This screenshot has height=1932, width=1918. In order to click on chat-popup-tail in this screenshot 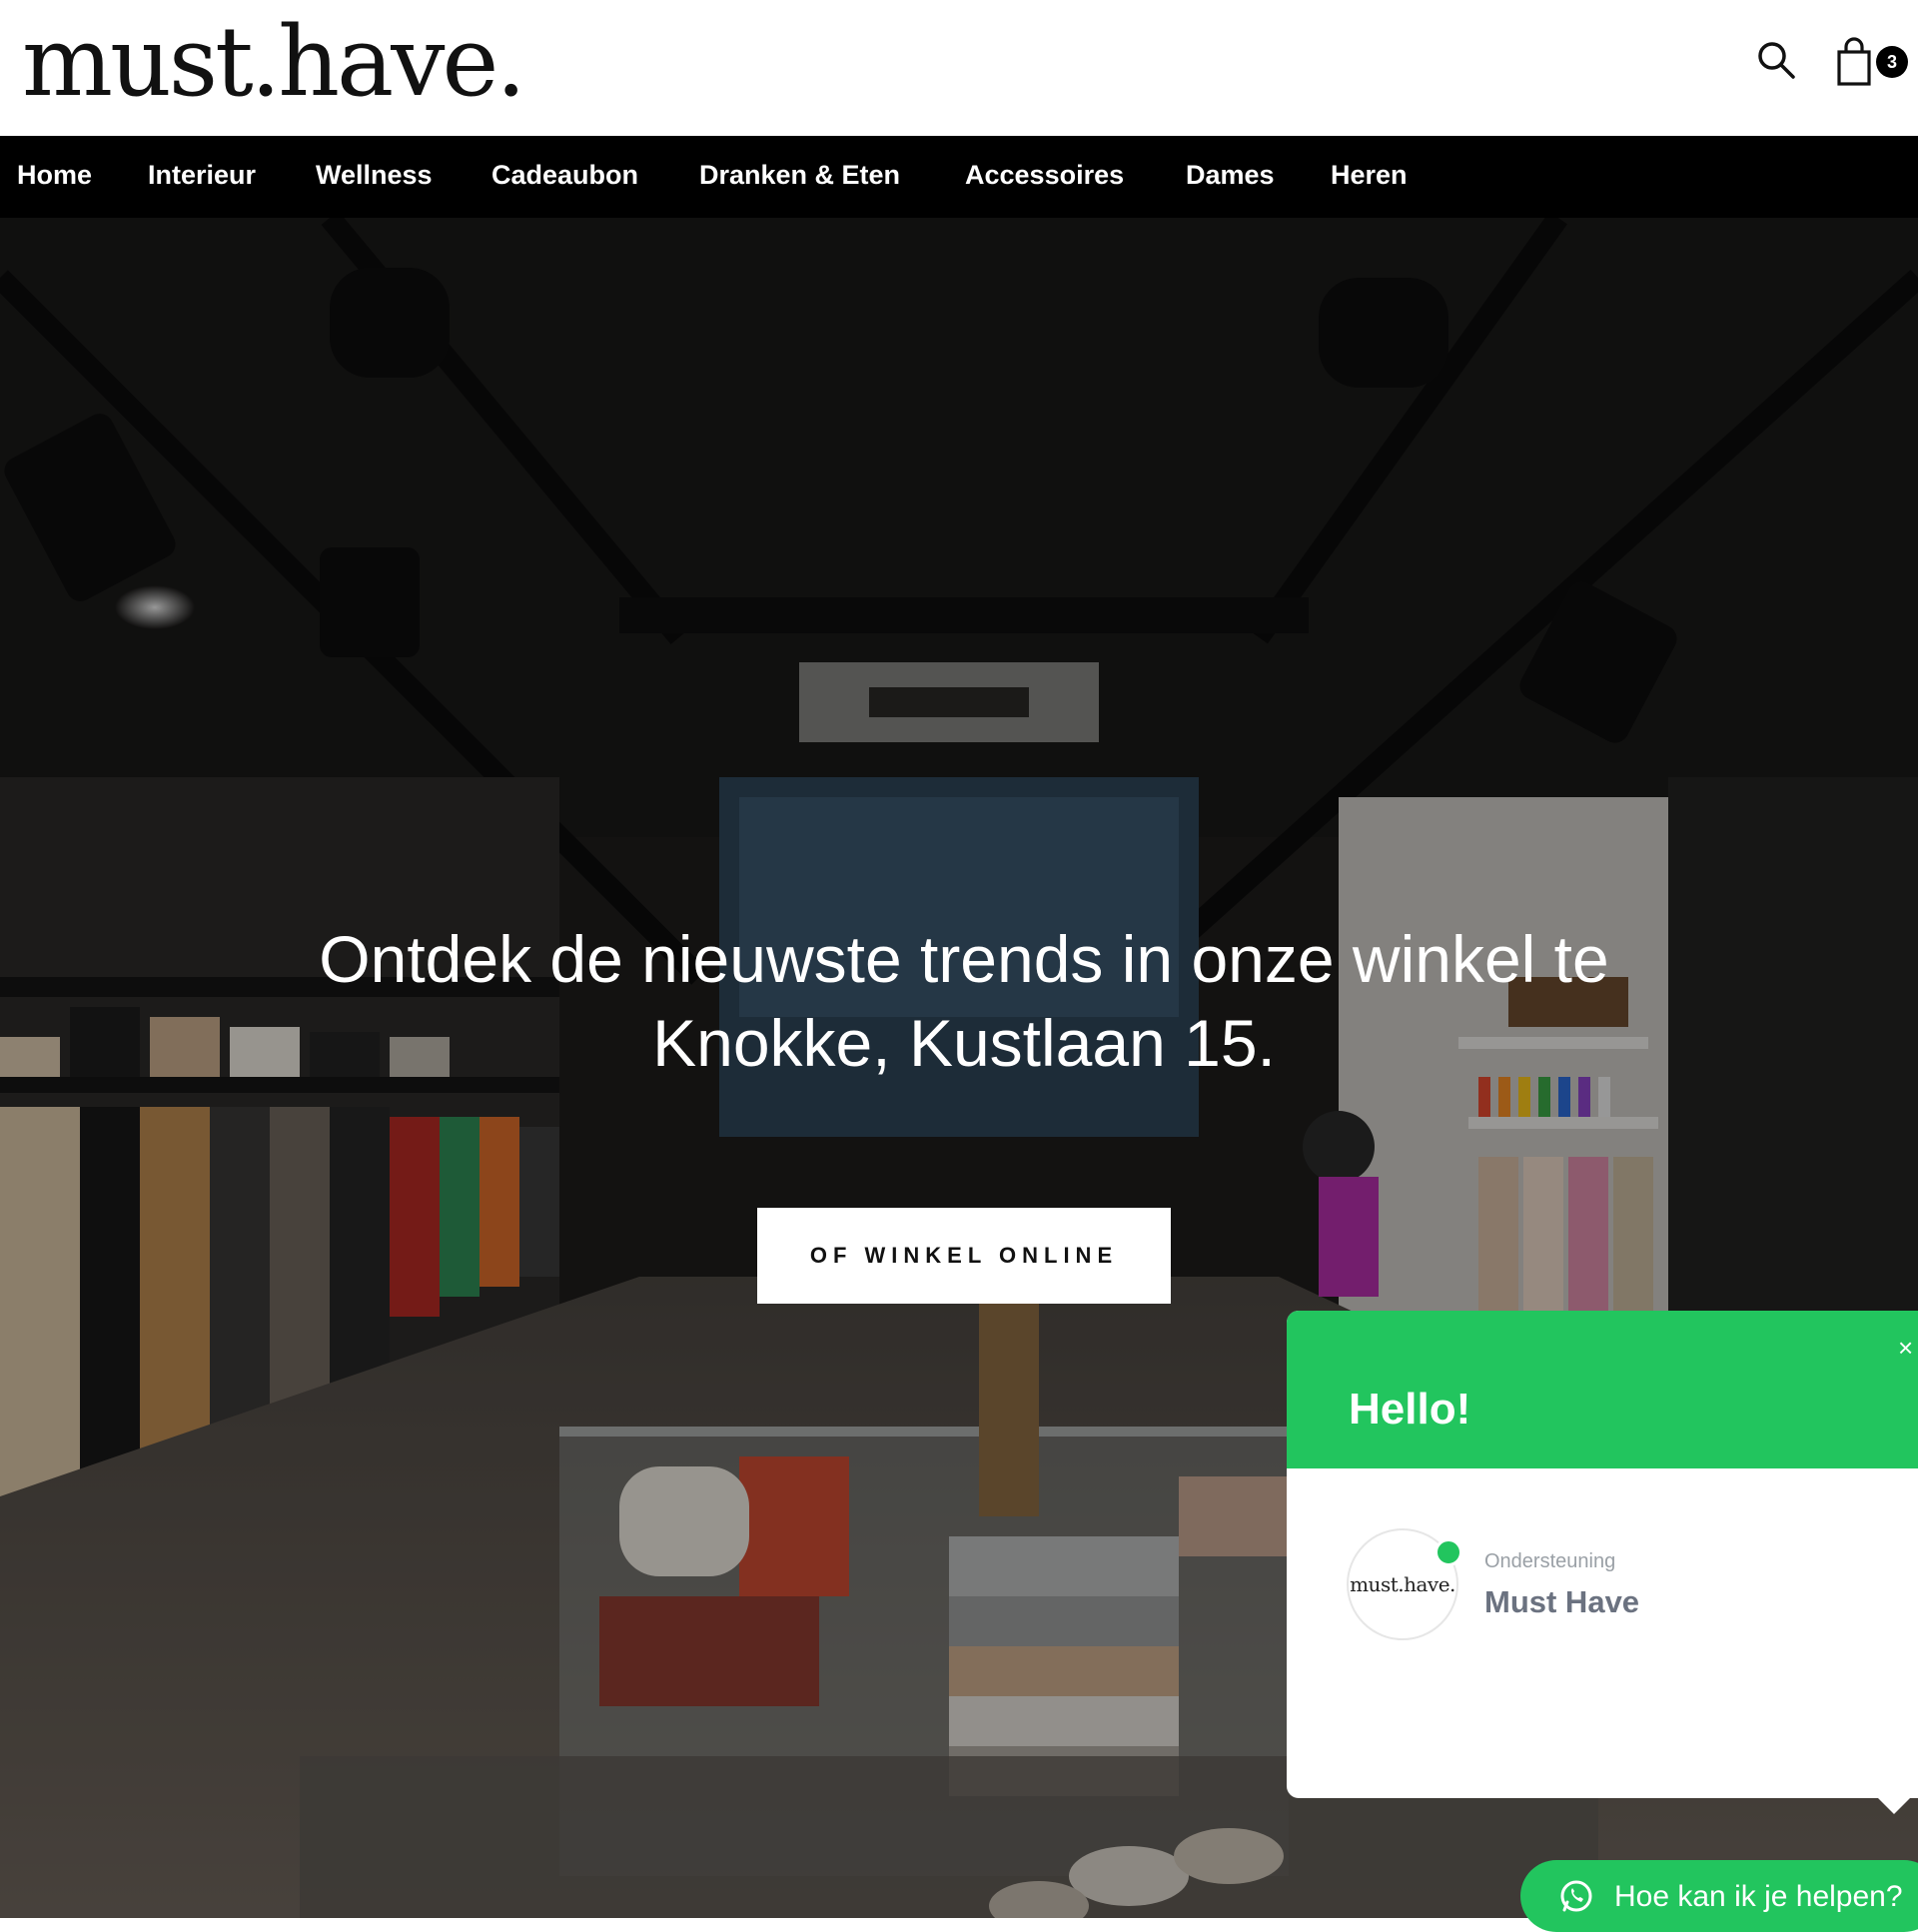, I will do `click(1894, 1805)`.